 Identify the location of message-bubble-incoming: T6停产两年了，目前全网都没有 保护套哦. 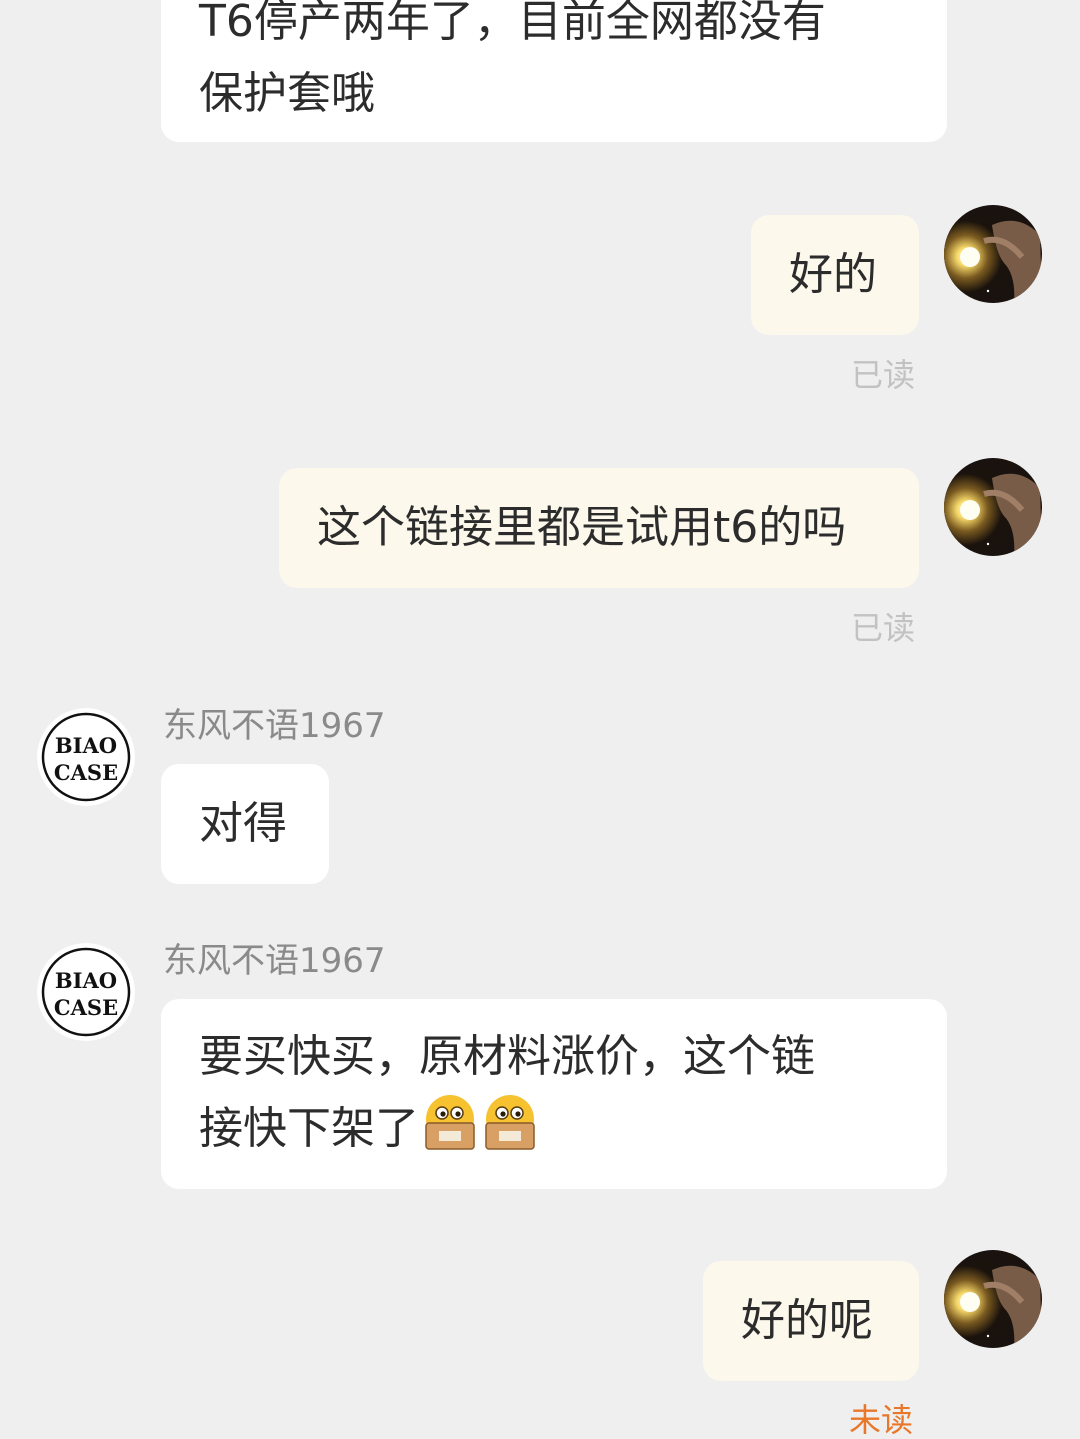
(554, 71).